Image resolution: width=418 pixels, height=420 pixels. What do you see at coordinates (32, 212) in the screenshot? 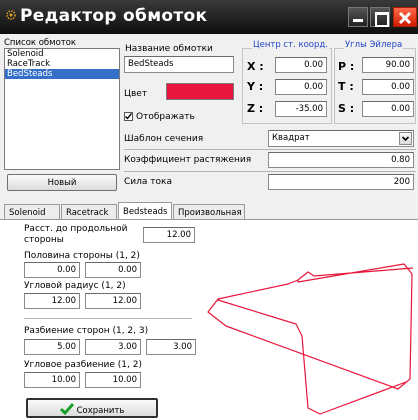
I see `tab-solenoid: Solenoid` at bounding box center [32, 212].